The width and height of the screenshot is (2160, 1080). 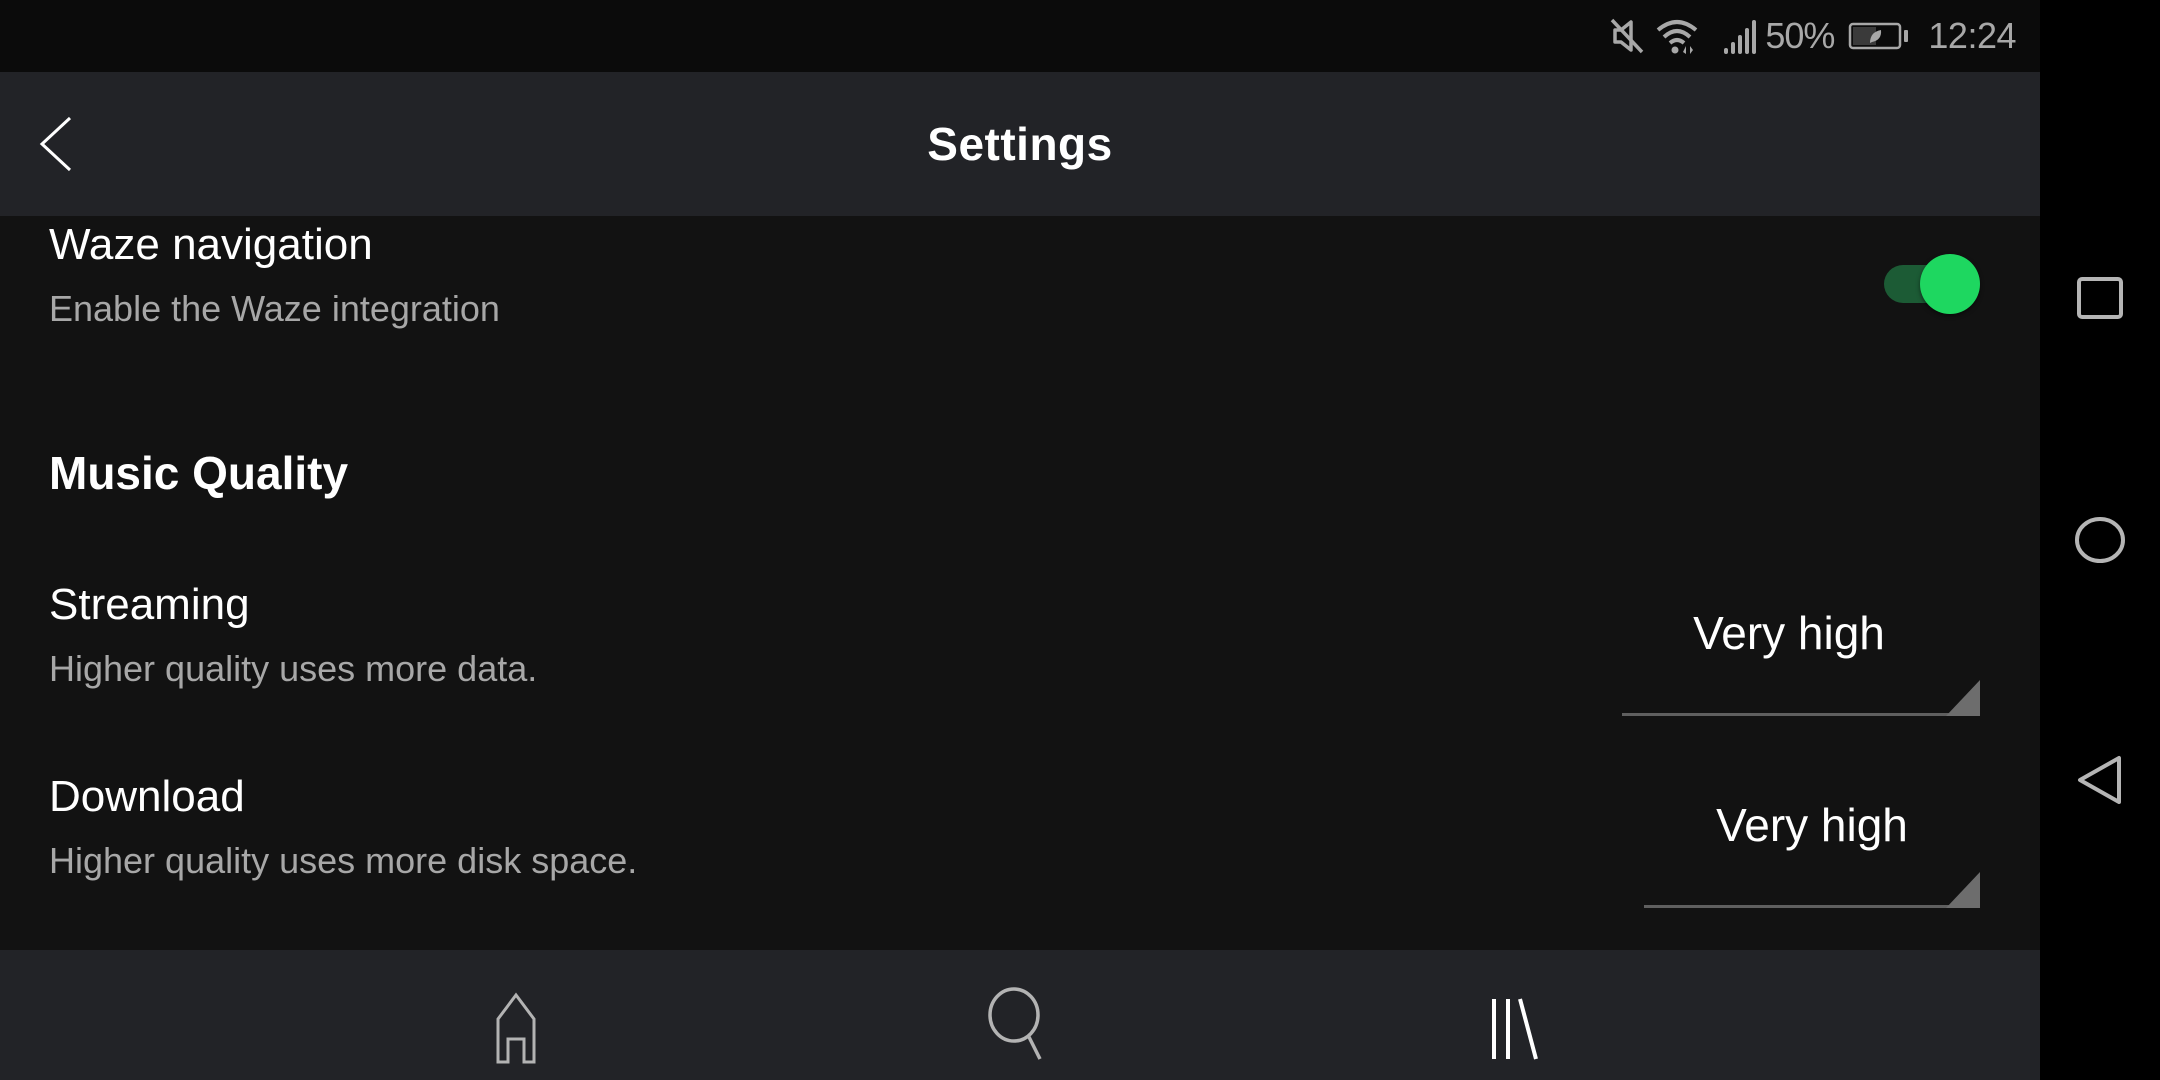 What do you see at coordinates (1789, 633) in the screenshot?
I see `streaming-quality-value: Very high` at bounding box center [1789, 633].